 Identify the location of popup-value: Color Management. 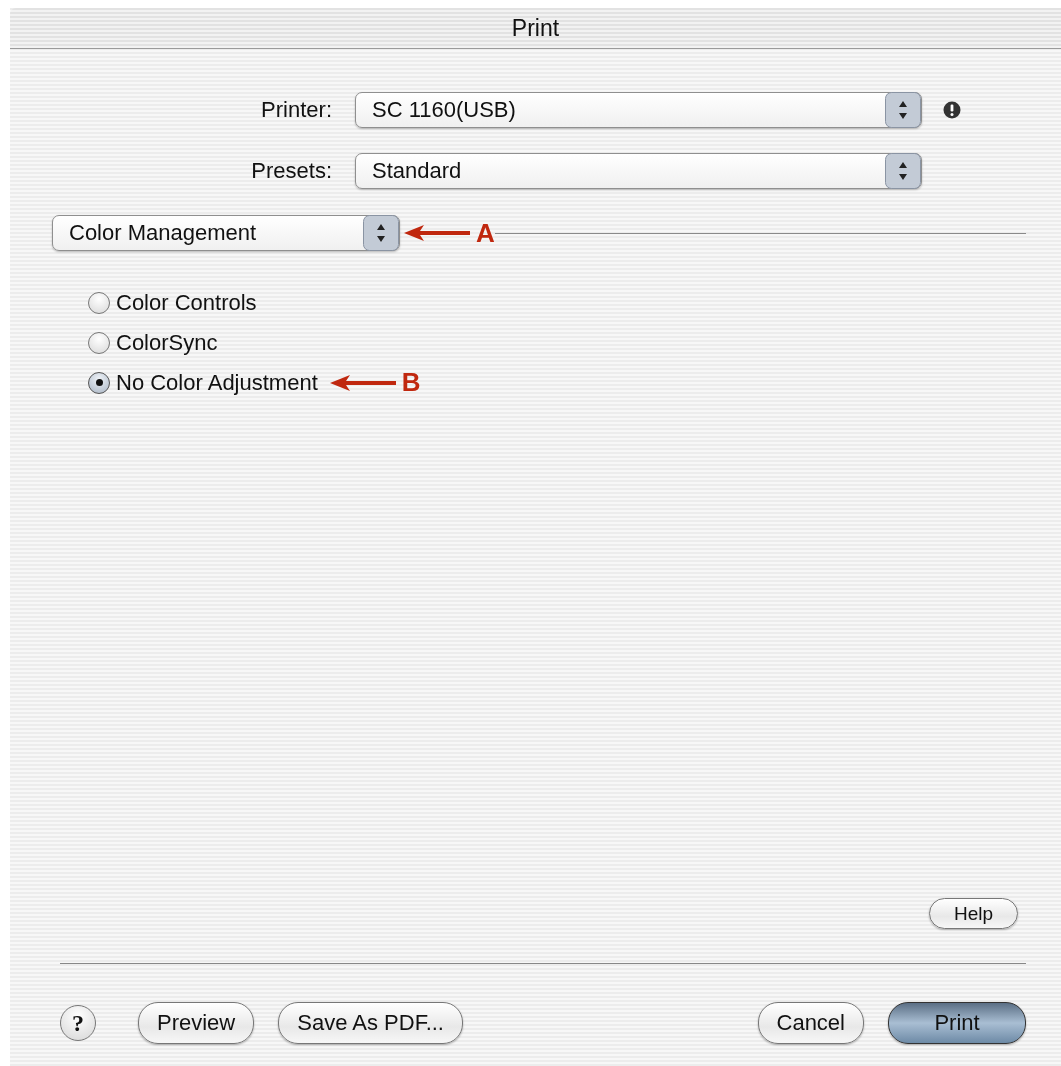
(163, 233).